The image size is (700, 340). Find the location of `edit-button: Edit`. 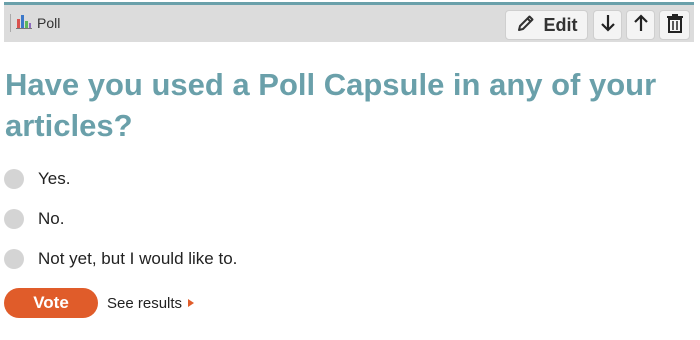

edit-button: Edit is located at coordinates (546, 25).